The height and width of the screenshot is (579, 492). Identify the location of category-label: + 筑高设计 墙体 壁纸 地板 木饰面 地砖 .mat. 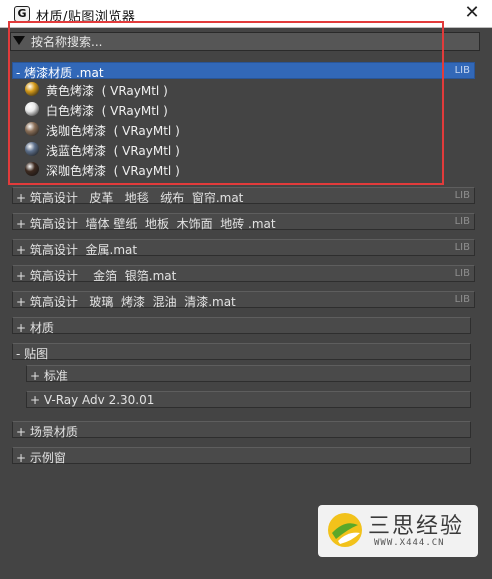
(146, 224).